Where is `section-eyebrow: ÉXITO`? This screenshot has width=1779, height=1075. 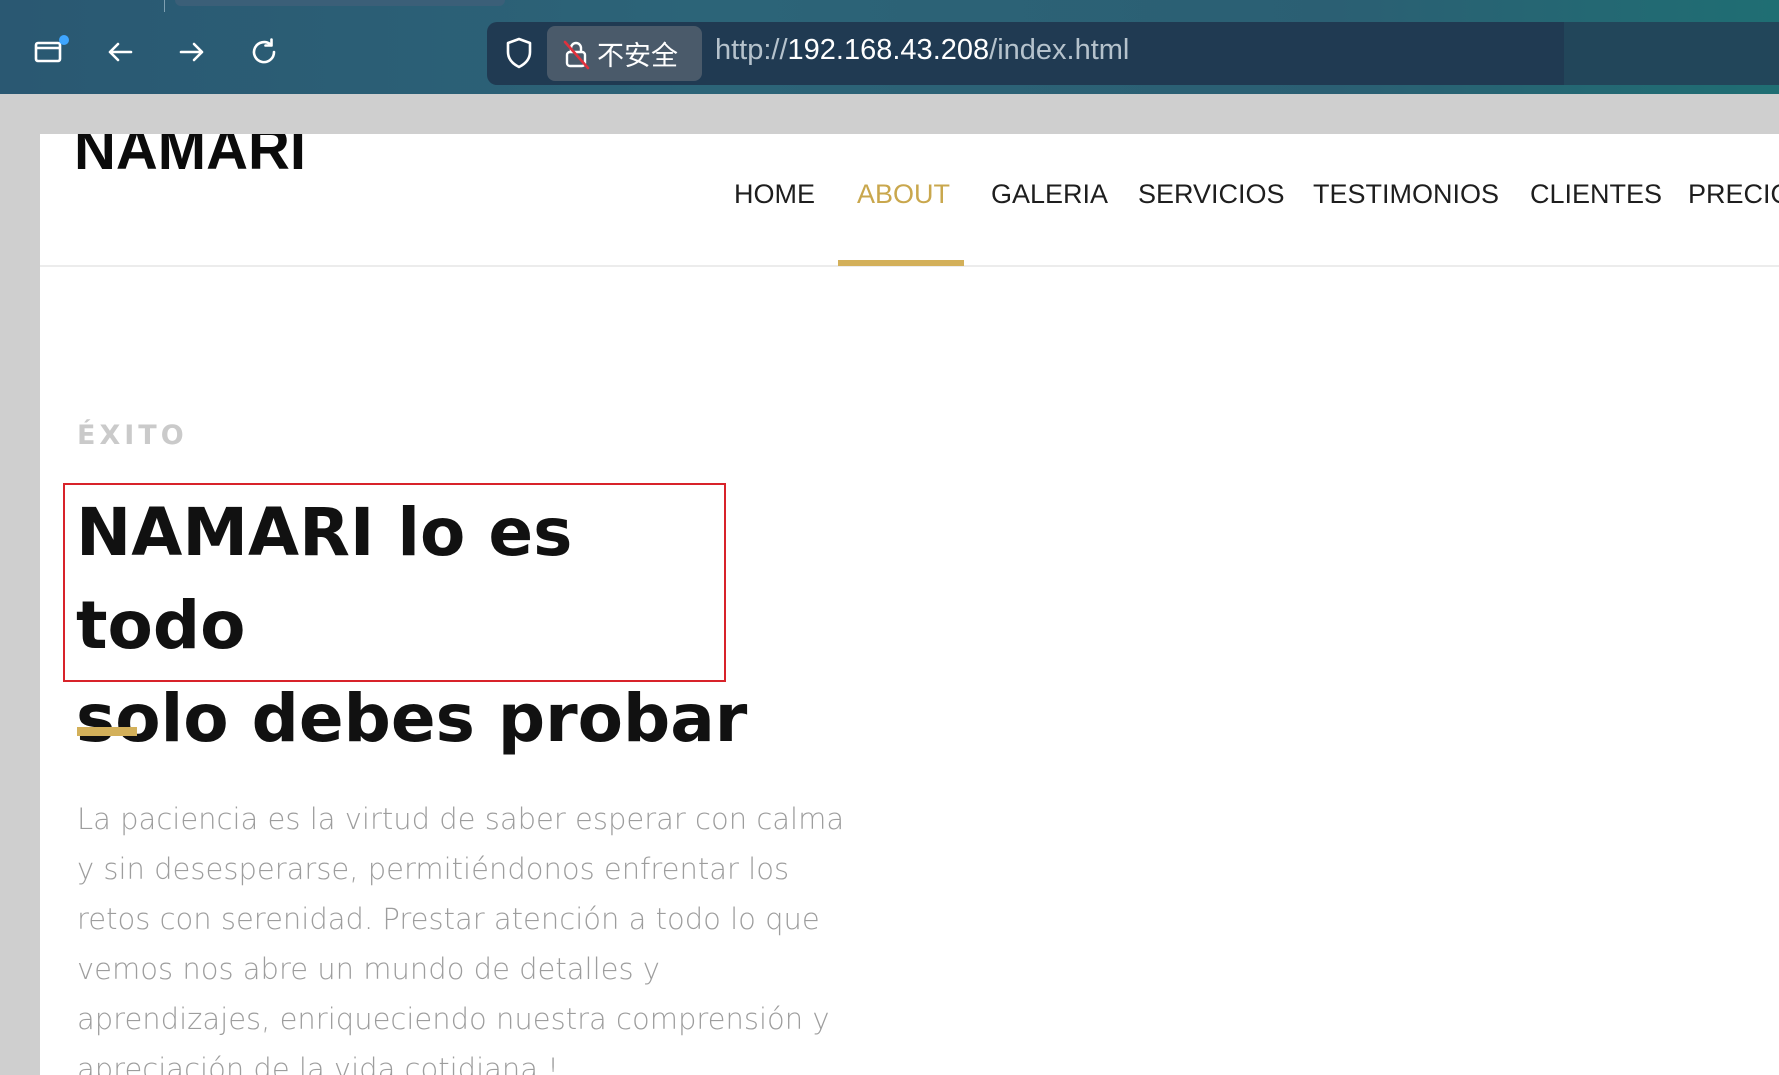
section-eyebrow: ÉXITO is located at coordinates (132, 435).